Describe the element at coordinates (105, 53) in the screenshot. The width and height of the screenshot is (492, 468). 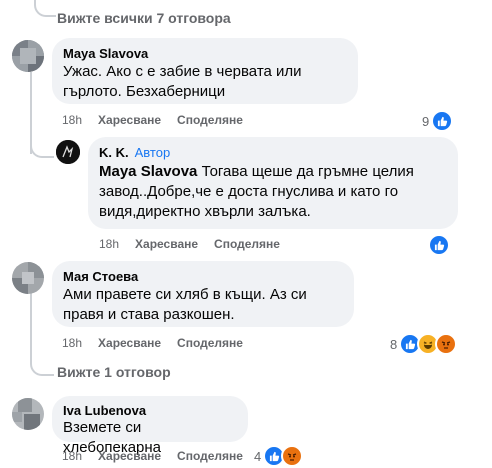
I see `comment-author: Maya Slavova` at that location.